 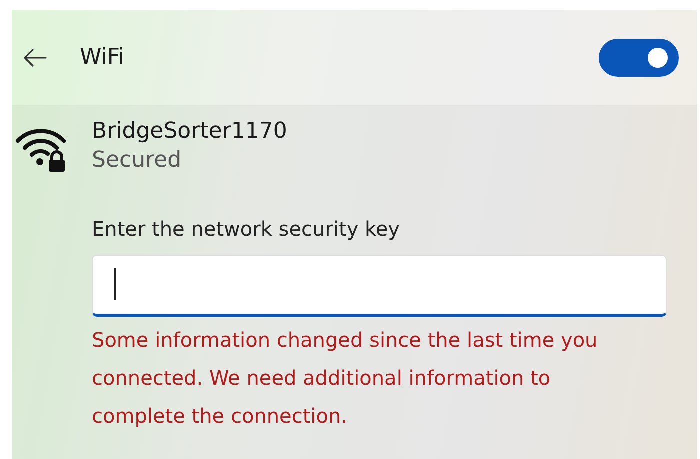 I want to click on network-name: BridgeSorter1170, so click(x=190, y=131).